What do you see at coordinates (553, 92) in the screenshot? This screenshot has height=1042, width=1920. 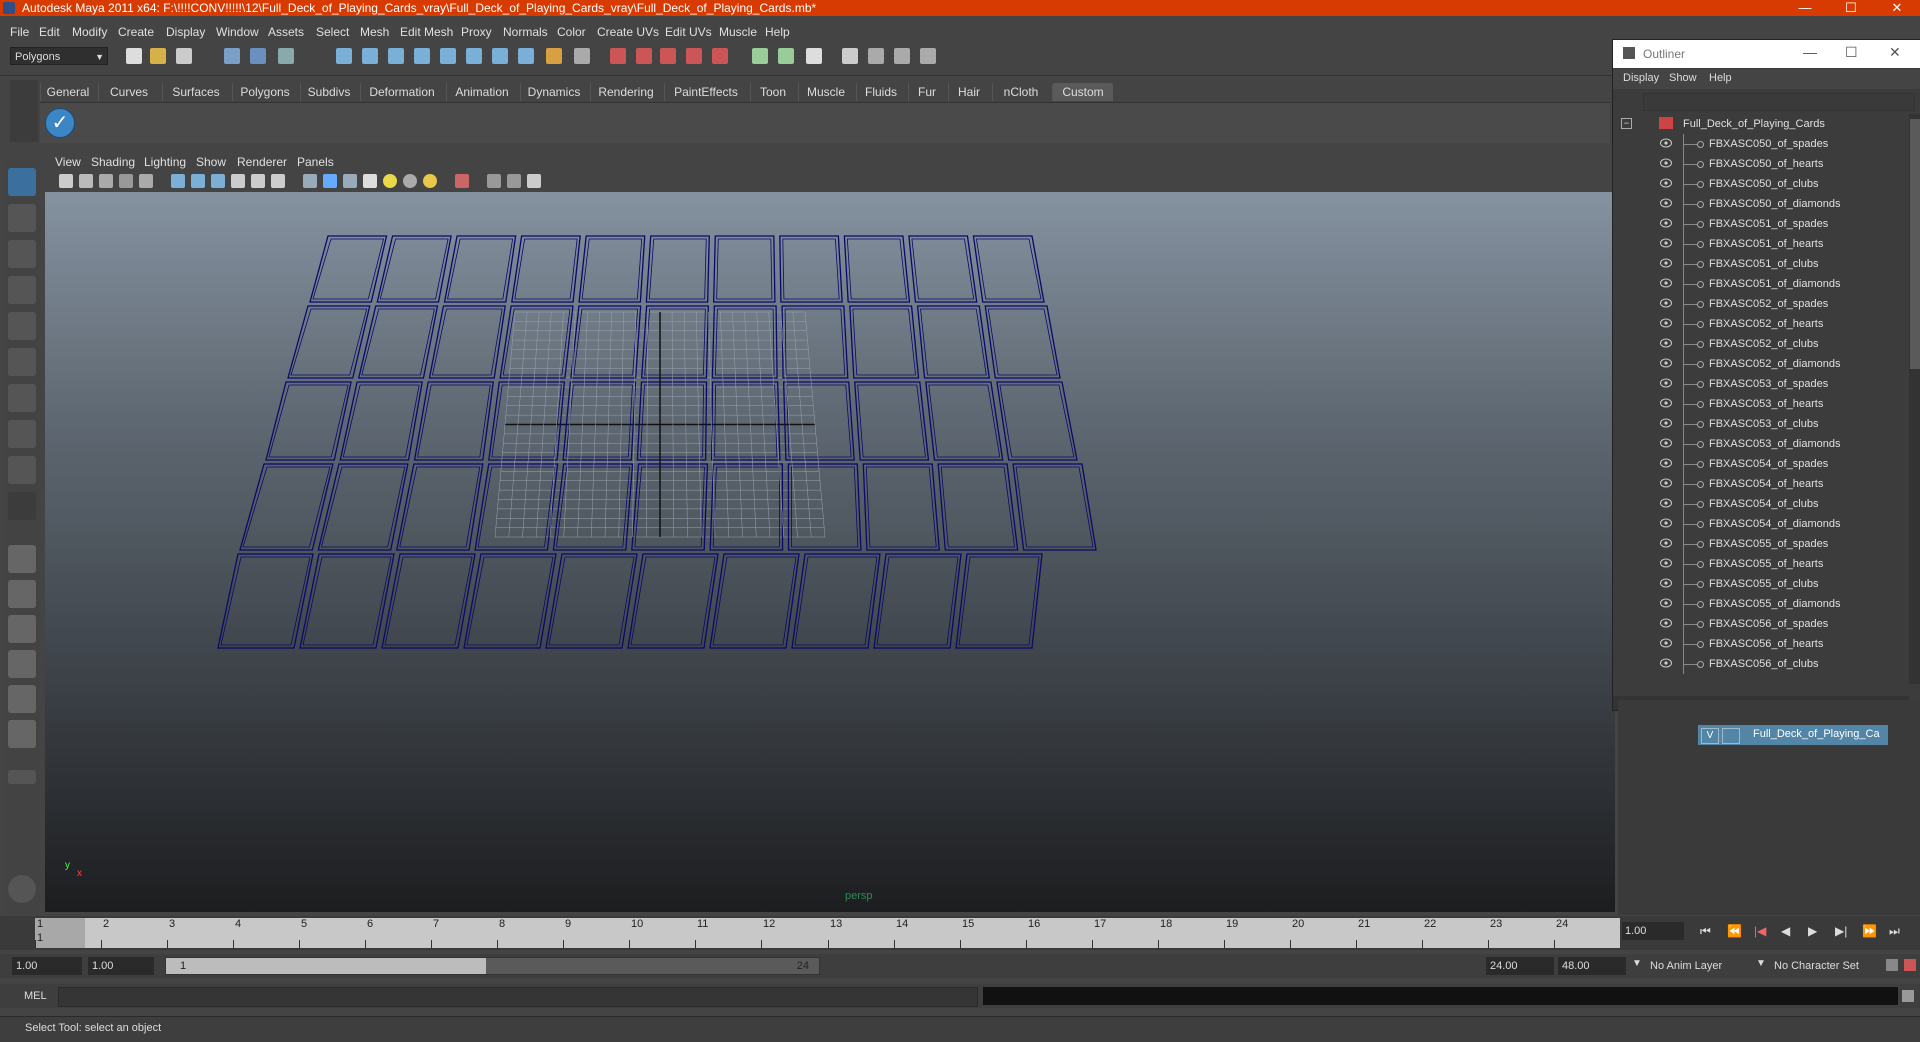 I see `tab-dynamics: Dynamics` at bounding box center [553, 92].